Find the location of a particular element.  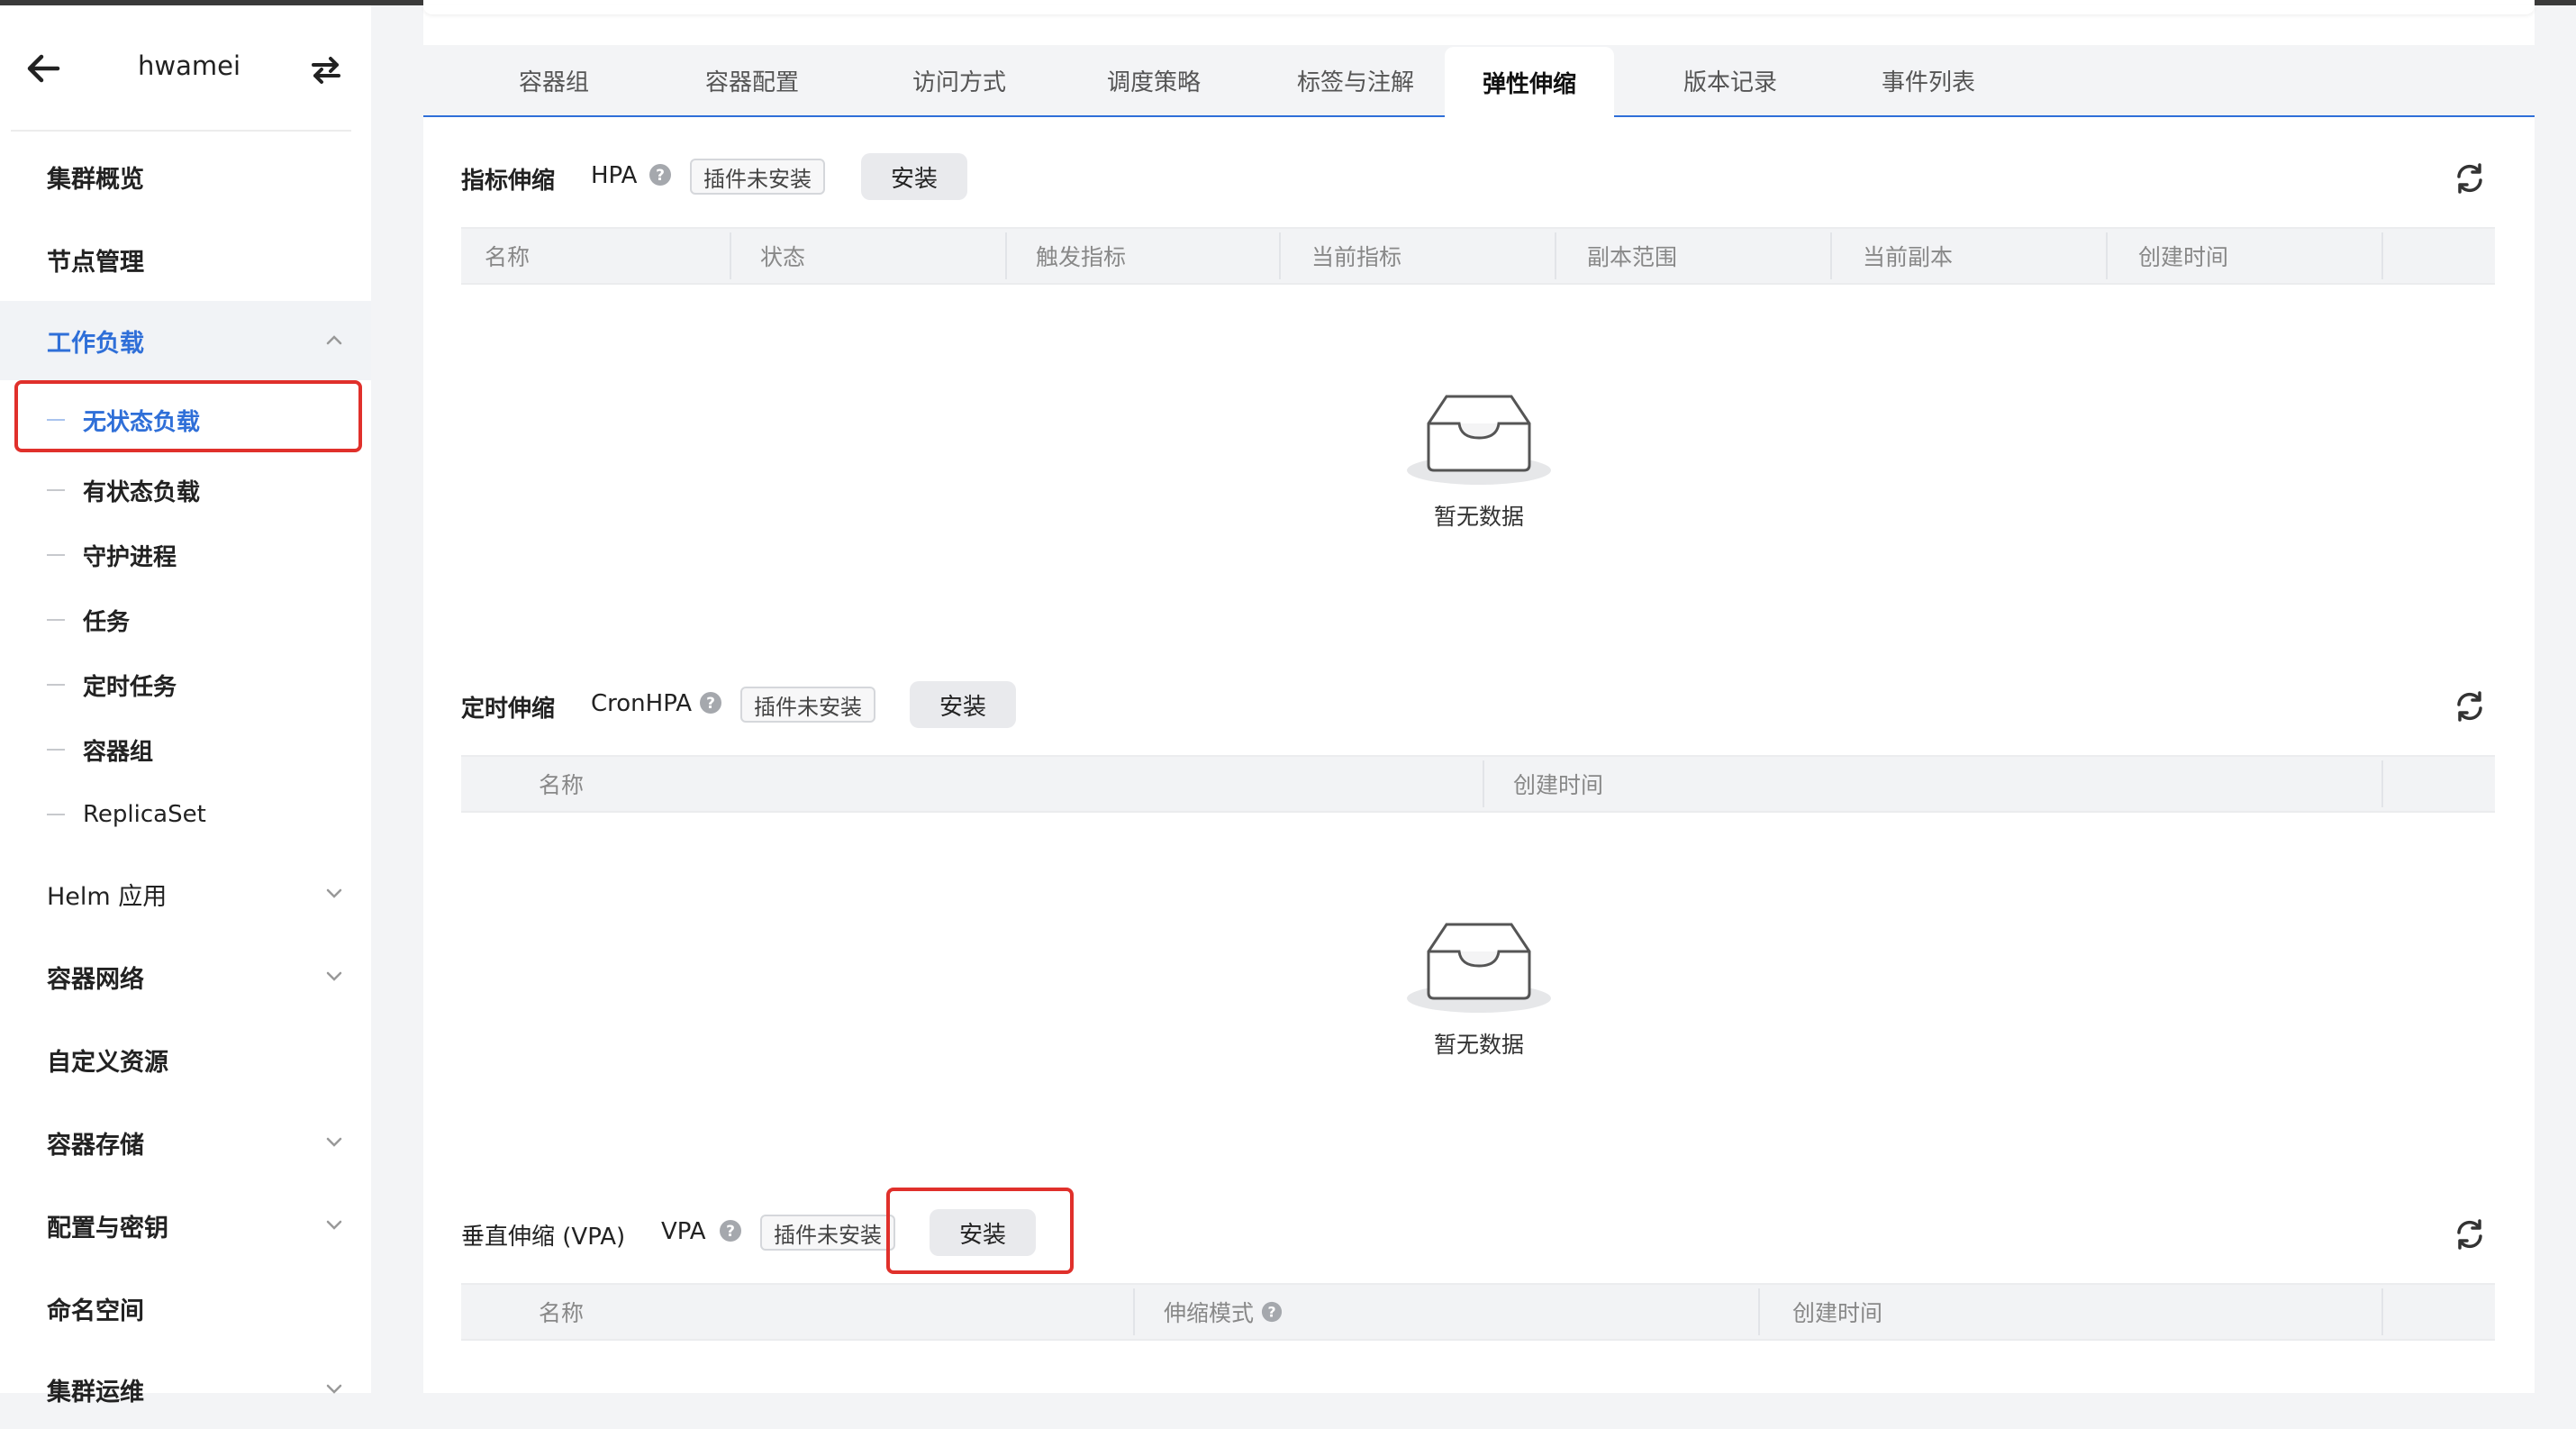

tab-labels-annotations: 标签与注解 is located at coordinates (1355, 80).